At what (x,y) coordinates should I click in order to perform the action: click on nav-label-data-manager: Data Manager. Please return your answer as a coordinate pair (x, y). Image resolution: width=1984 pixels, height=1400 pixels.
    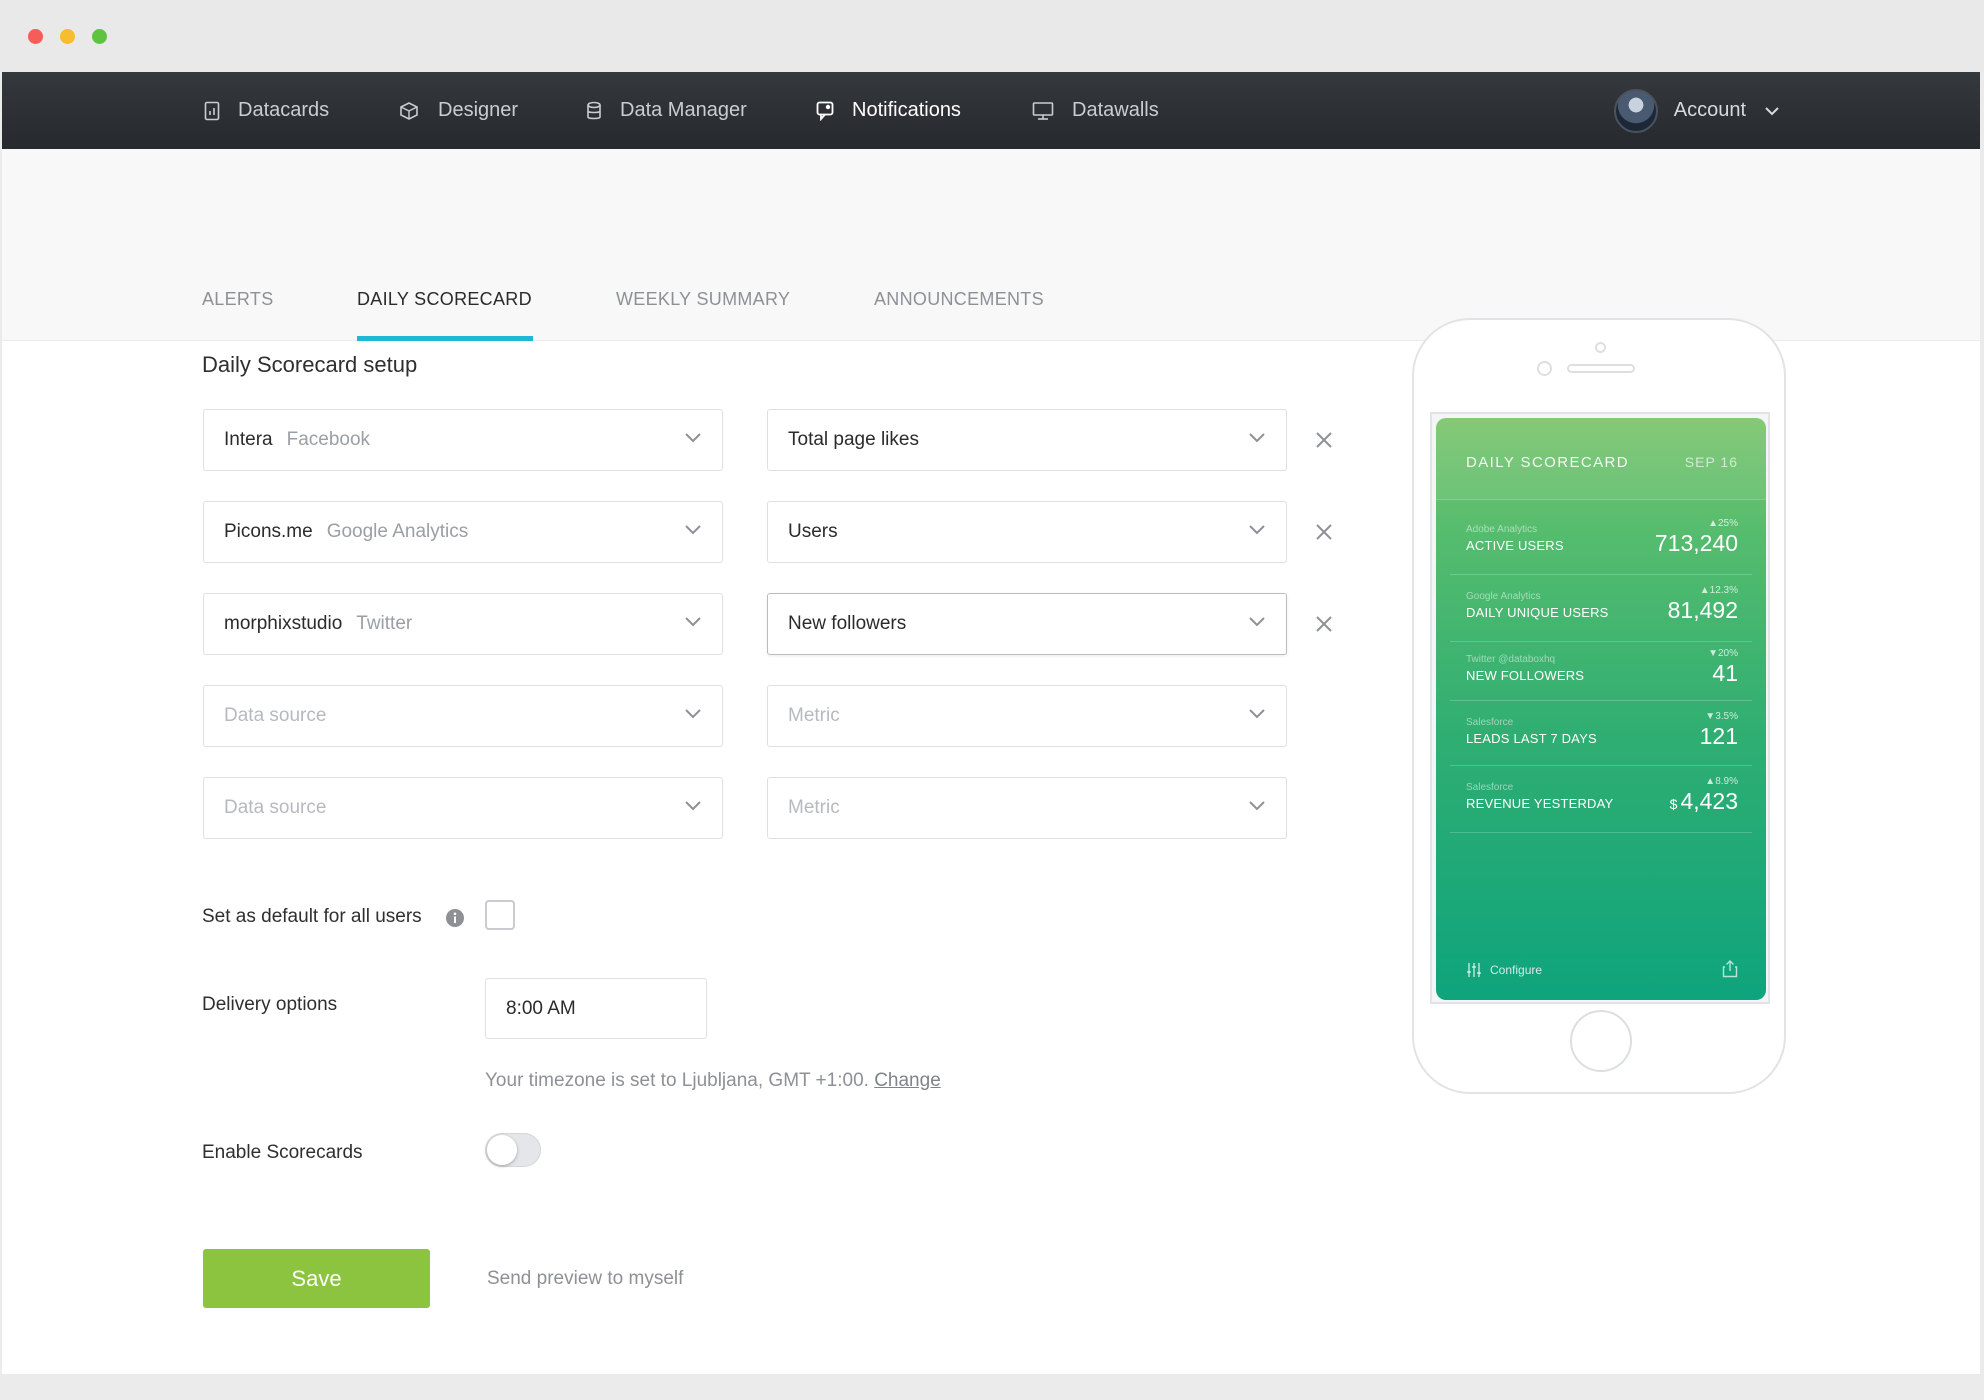
    Looking at the image, I should click on (683, 110).